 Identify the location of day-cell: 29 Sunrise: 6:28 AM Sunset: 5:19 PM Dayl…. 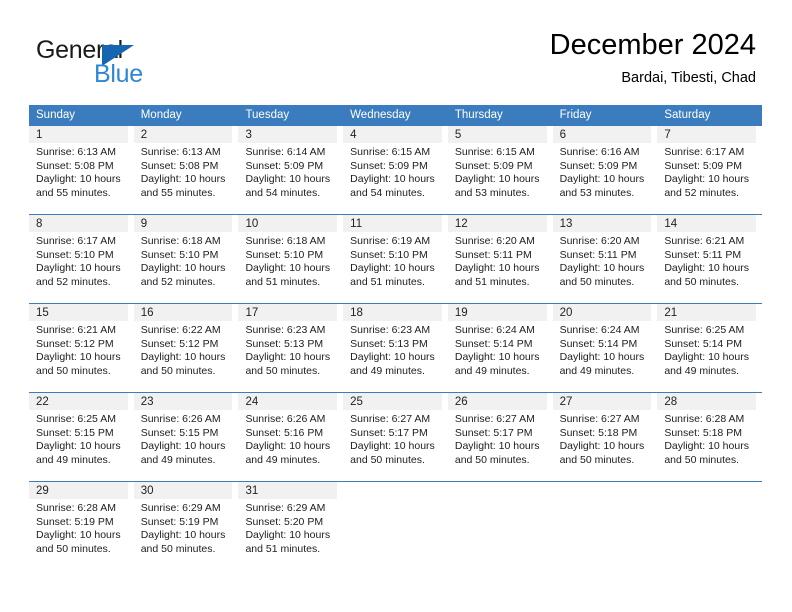
(81, 522).